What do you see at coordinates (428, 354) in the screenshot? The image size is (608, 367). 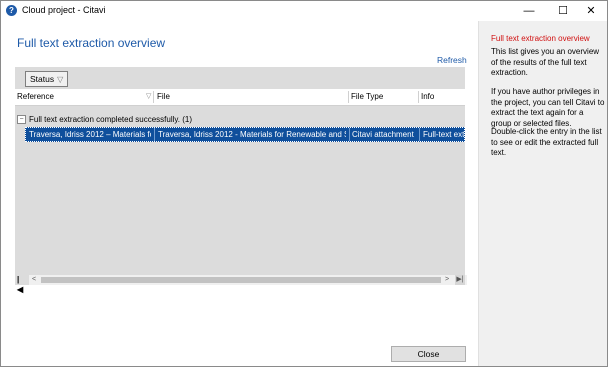 I see `close-button: Close` at bounding box center [428, 354].